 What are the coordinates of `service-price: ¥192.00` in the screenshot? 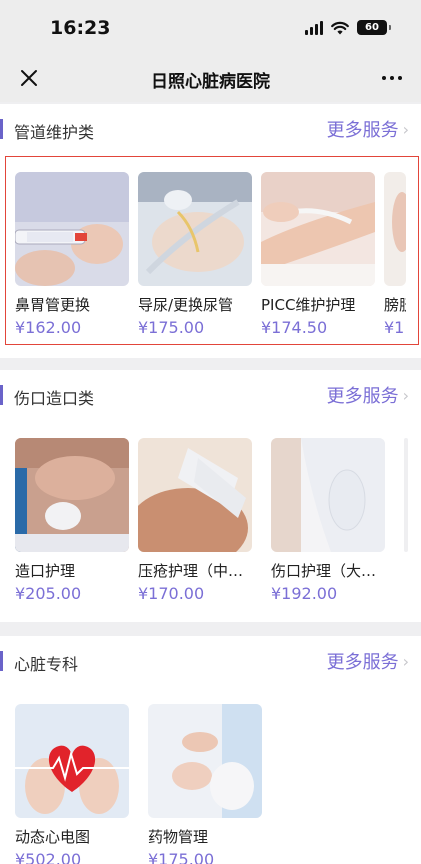 It's located at (304, 593).